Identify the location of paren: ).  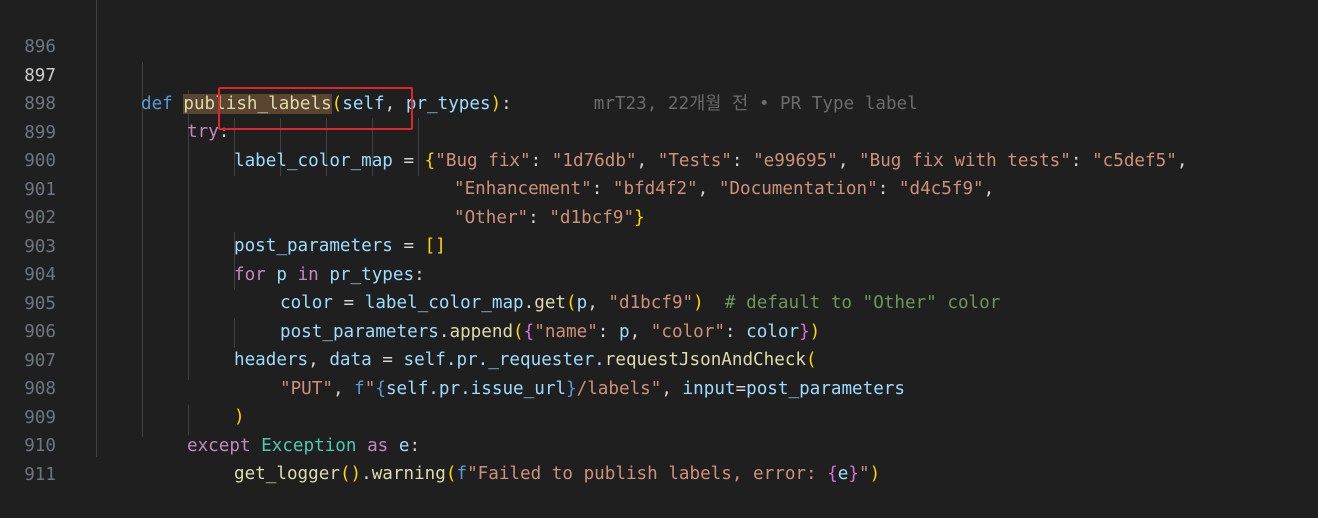
(875, 474).